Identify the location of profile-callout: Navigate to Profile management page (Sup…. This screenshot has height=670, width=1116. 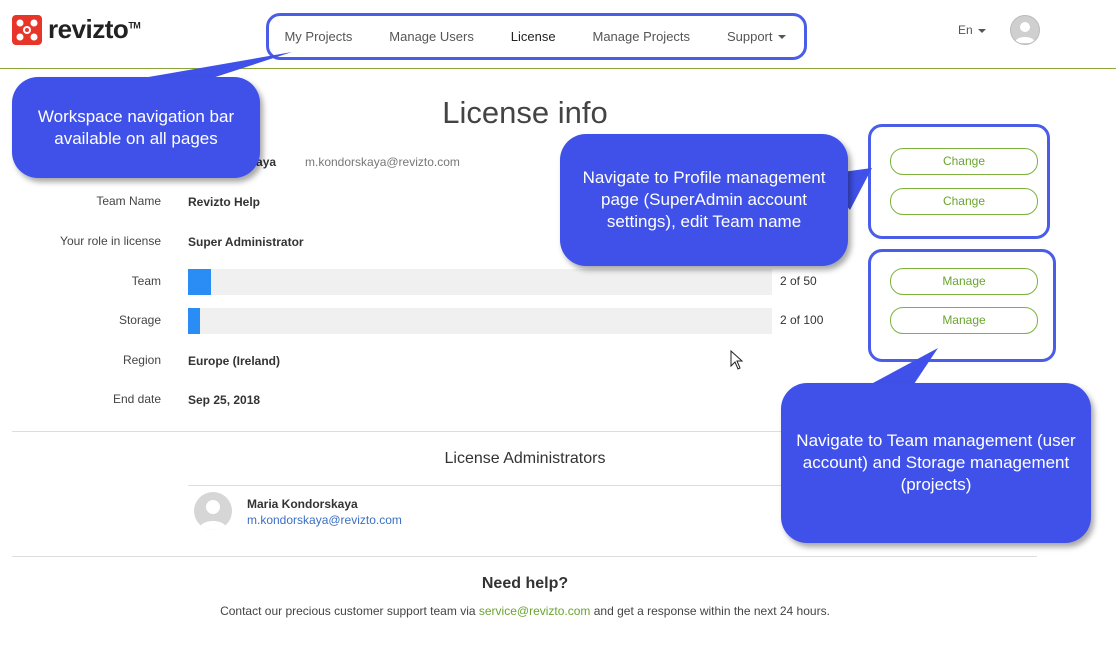
(704, 200).